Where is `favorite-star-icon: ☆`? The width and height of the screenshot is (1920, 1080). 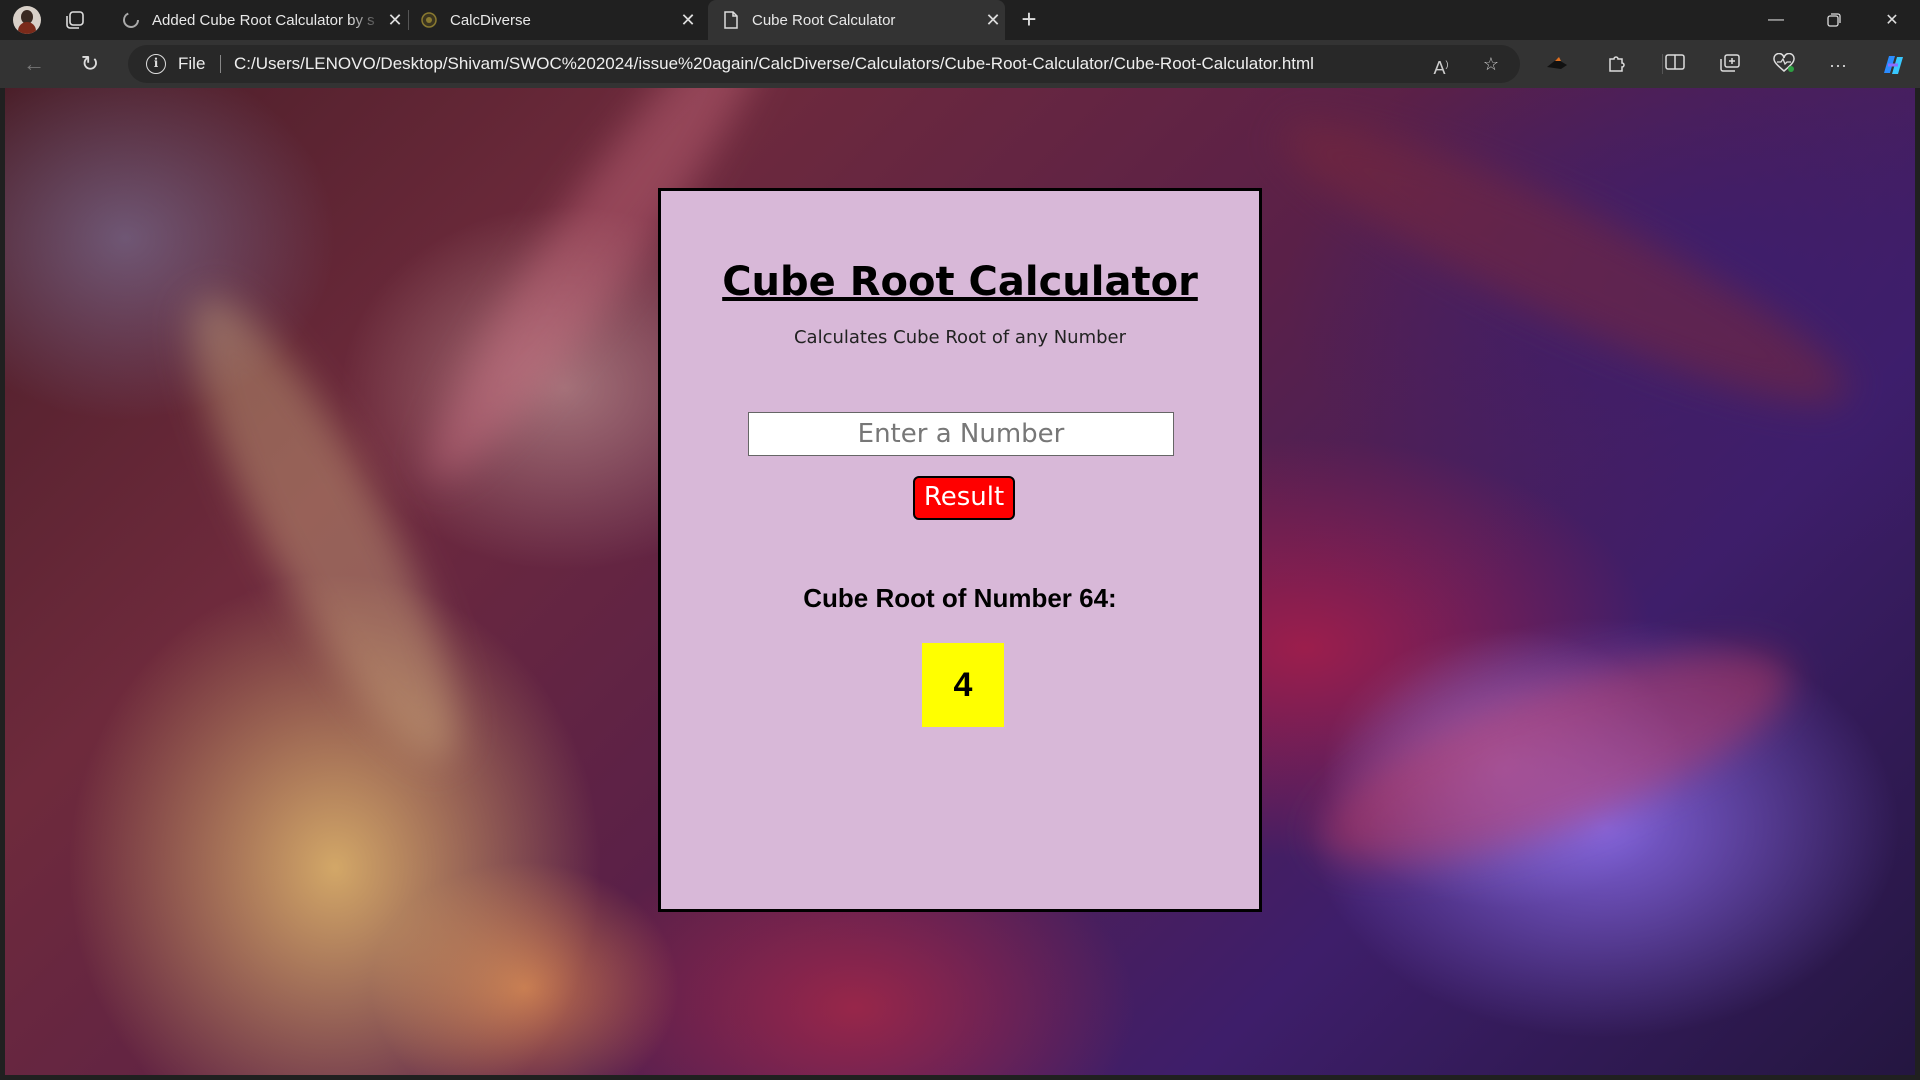
favorite-star-icon: ☆ is located at coordinates (1491, 64).